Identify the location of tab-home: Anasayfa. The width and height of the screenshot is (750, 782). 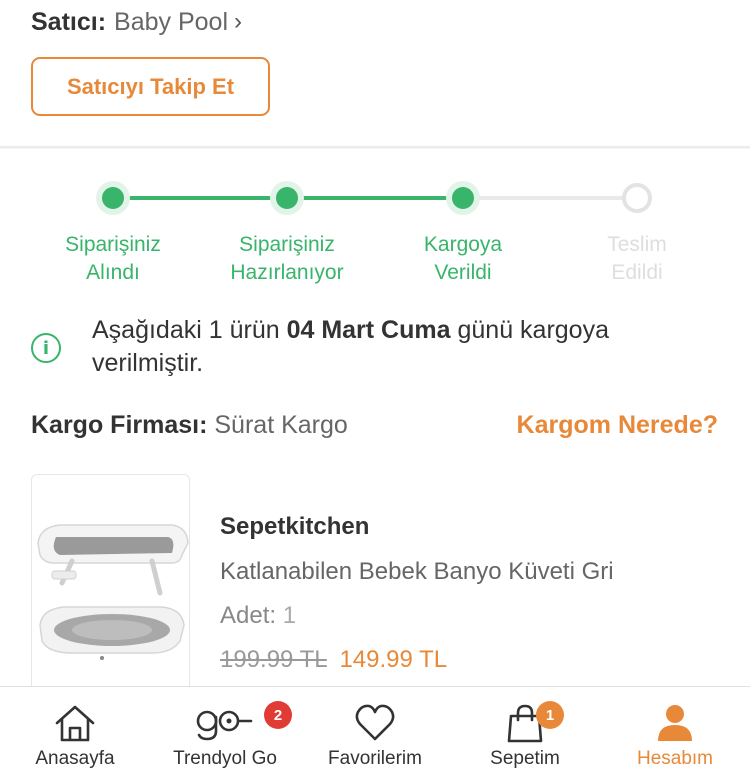
(75, 734).